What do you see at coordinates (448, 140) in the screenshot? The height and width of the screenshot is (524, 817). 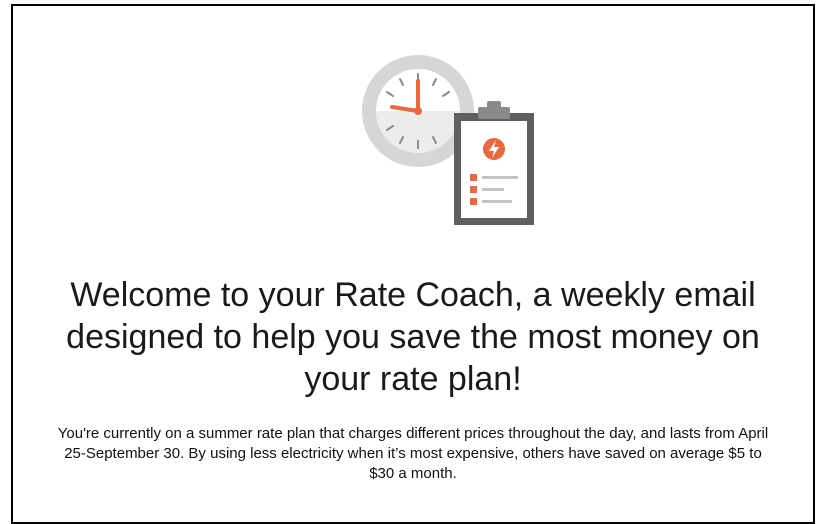 I see `rate-coach-illustration` at bounding box center [448, 140].